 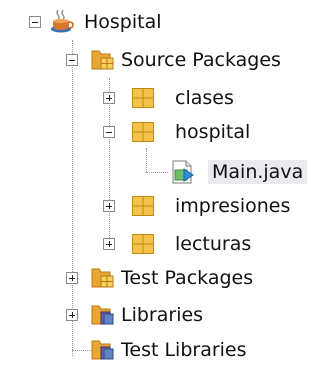 What do you see at coordinates (168, 244) in the screenshot?
I see `tree-node-package-lecturas: lecturas` at bounding box center [168, 244].